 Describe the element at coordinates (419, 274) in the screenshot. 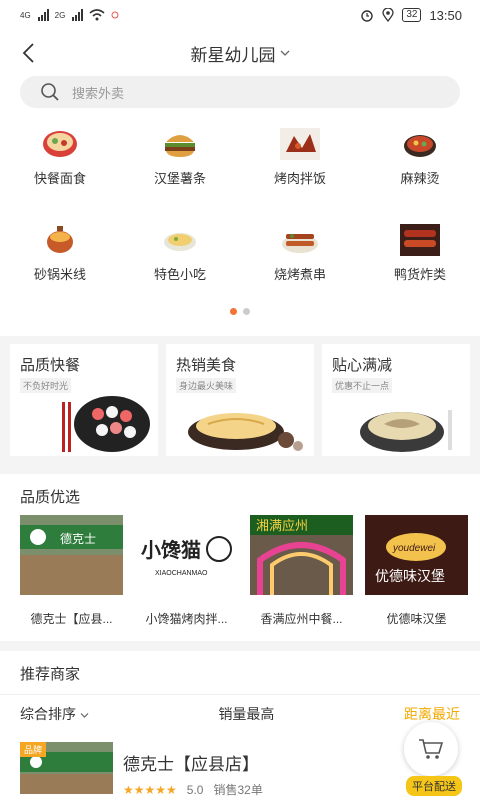

I see `category-label: 鸭货炸类` at that location.